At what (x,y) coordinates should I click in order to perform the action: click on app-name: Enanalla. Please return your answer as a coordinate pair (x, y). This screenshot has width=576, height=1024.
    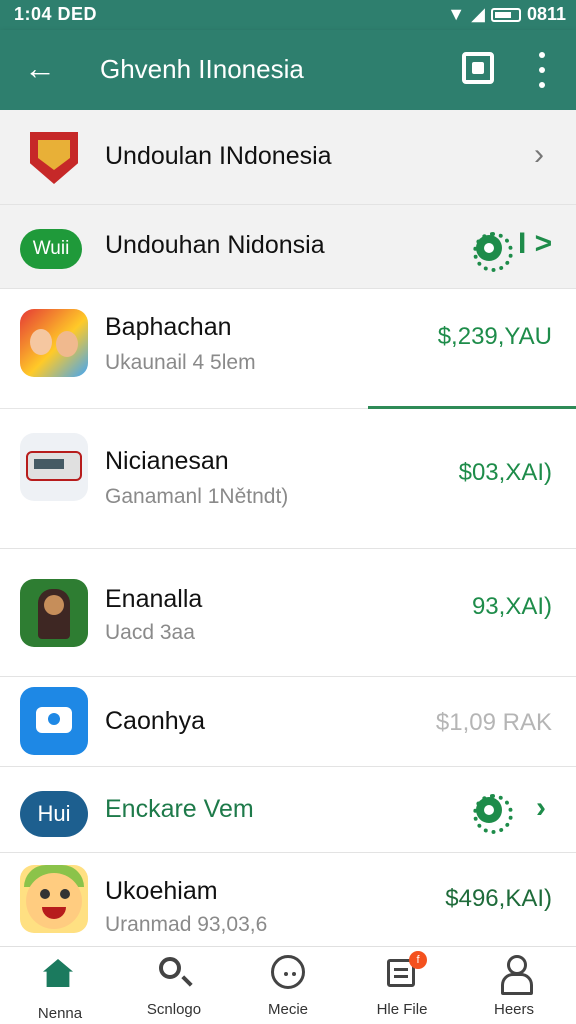
    Looking at the image, I should click on (154, 599).